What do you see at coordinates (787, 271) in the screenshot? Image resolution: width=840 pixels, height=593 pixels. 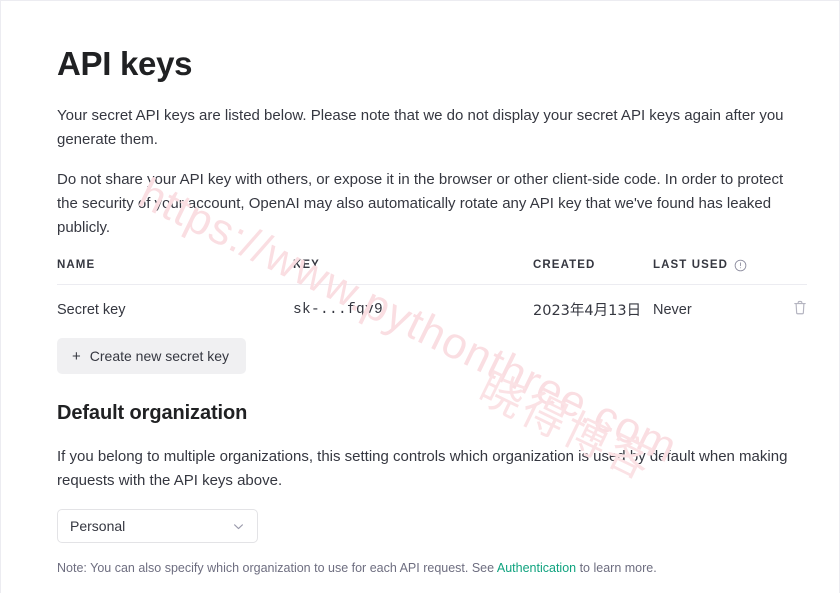 I see `column-header-actions` at bounding box center [787, 271].